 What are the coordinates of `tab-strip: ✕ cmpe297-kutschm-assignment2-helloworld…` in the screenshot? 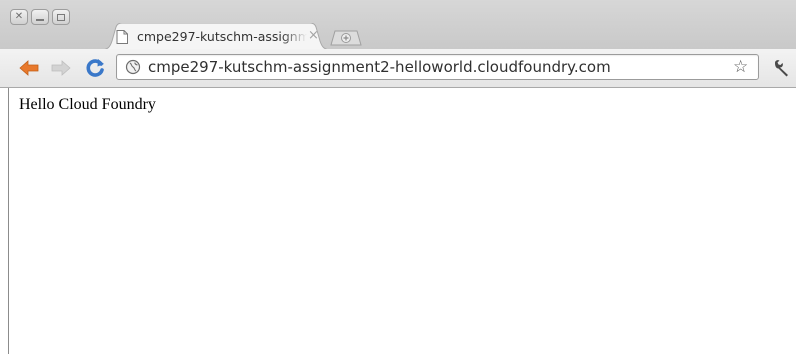 It's located at (398, 25).